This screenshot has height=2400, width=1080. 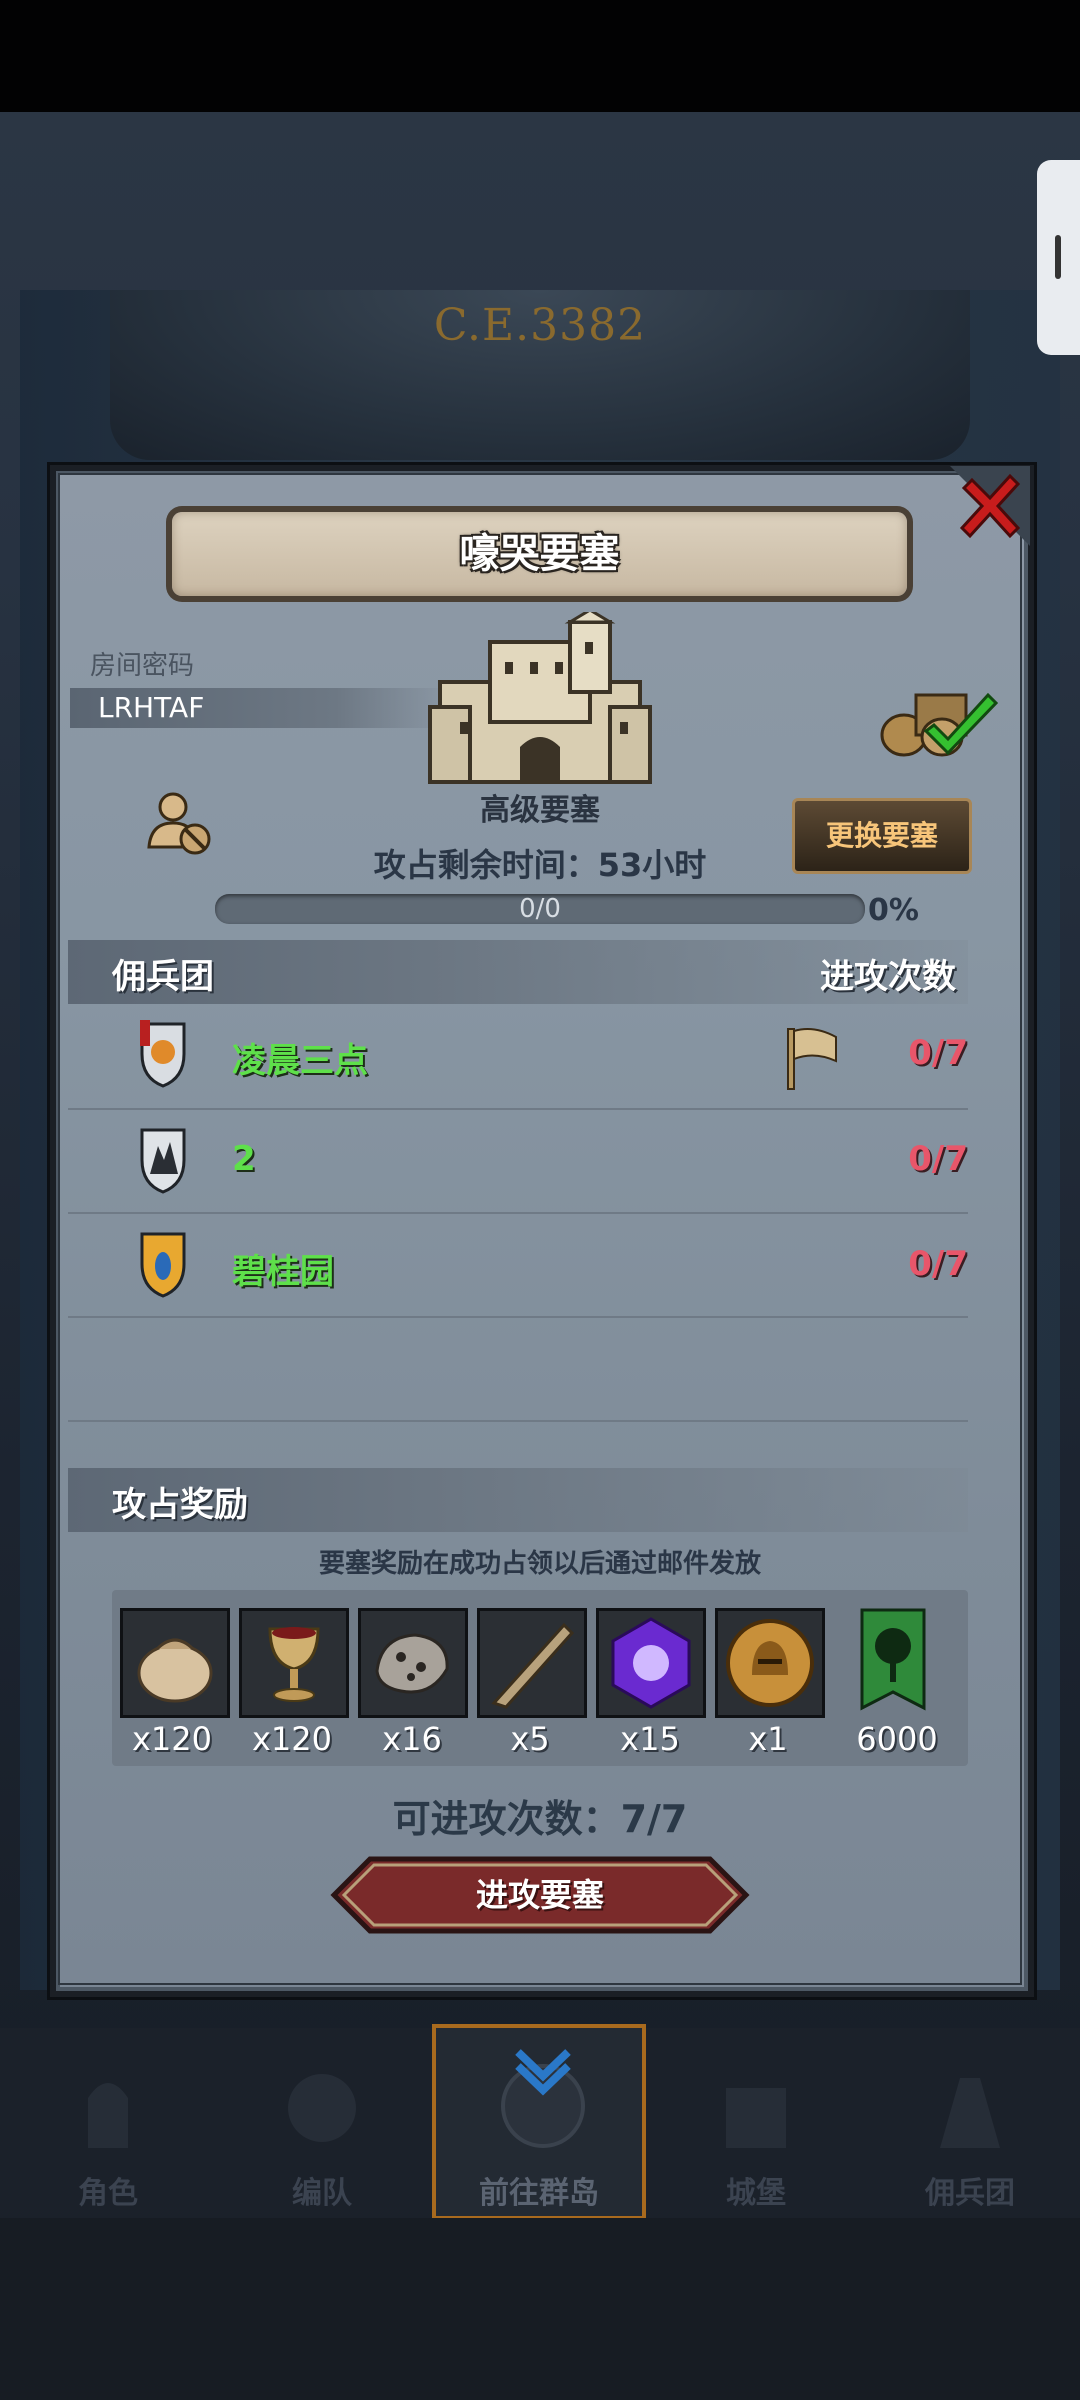 What do you see at coordinates (540, 909) in the screenshot?
I see `progress-text: 0/0` at bounding box center [540, 909].